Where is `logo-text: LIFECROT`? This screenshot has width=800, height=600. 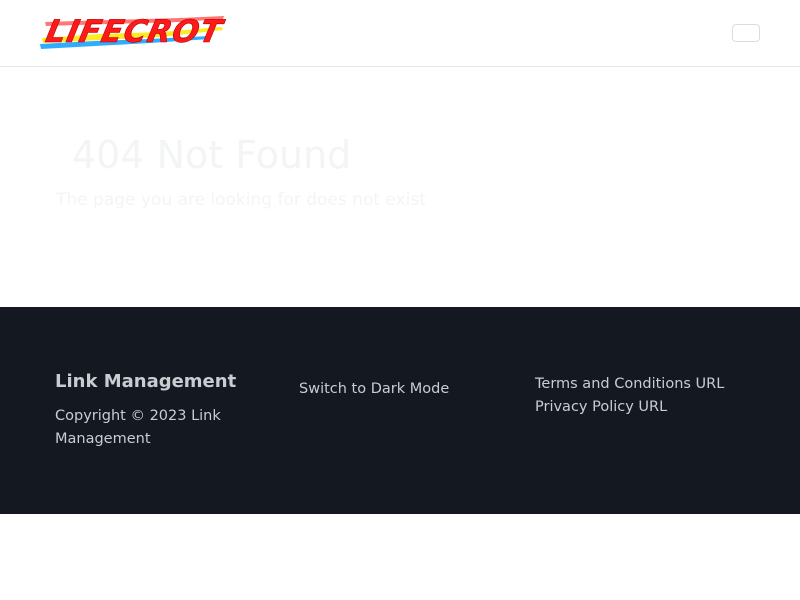 logo-text: LIFECROT is located at coordinates (134, 32).